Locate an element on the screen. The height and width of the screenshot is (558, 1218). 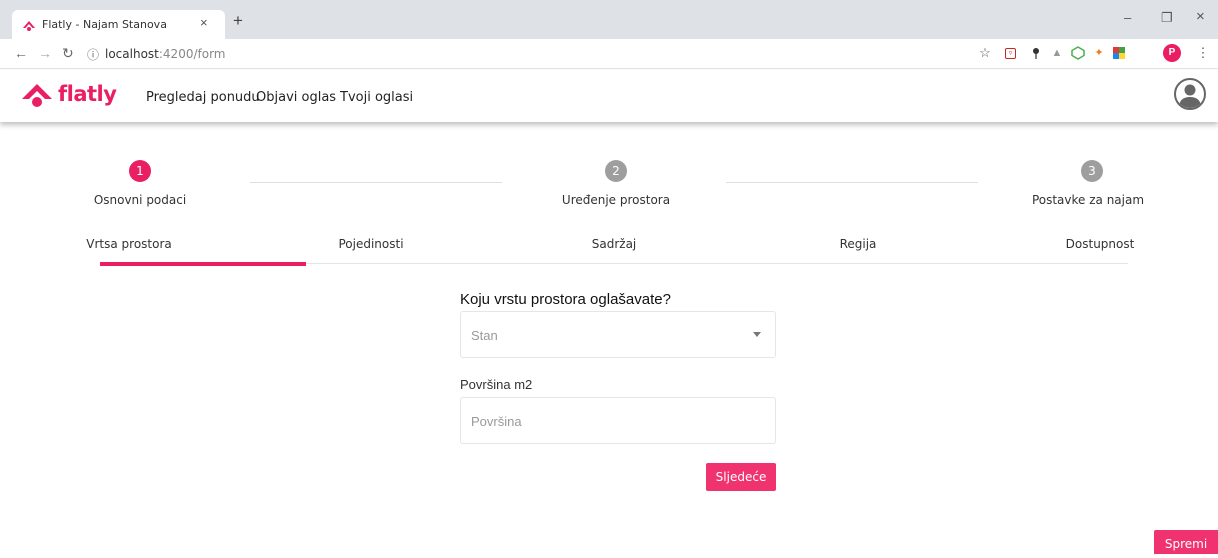
area-label: Površina m2 is located at coordinates (496, 384).